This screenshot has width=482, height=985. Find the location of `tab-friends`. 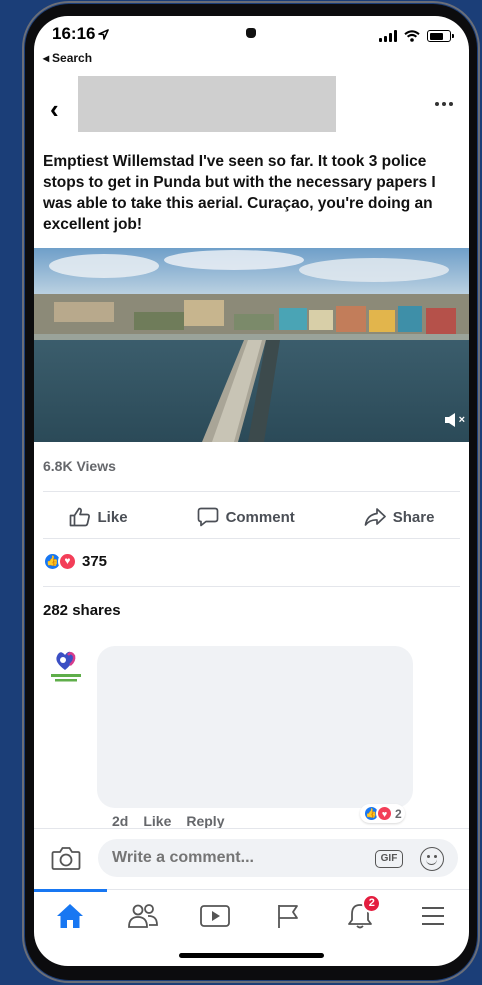

tab-friends is located at coordinates (143, 915).